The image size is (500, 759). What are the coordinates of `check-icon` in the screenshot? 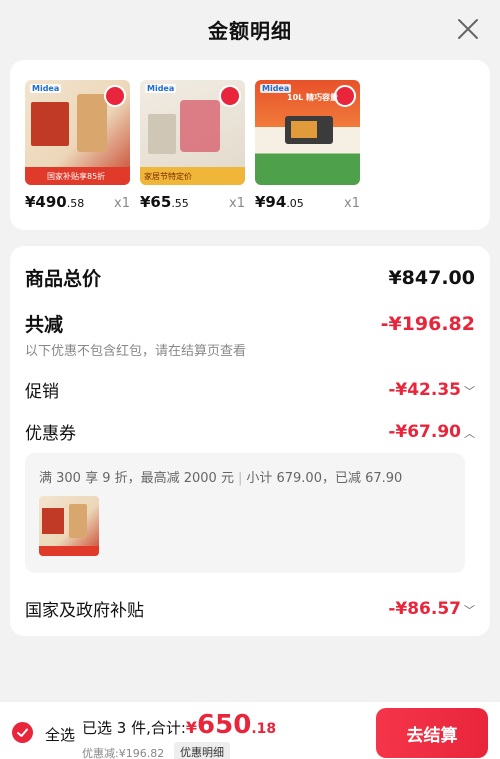 It's located at (22, 732).